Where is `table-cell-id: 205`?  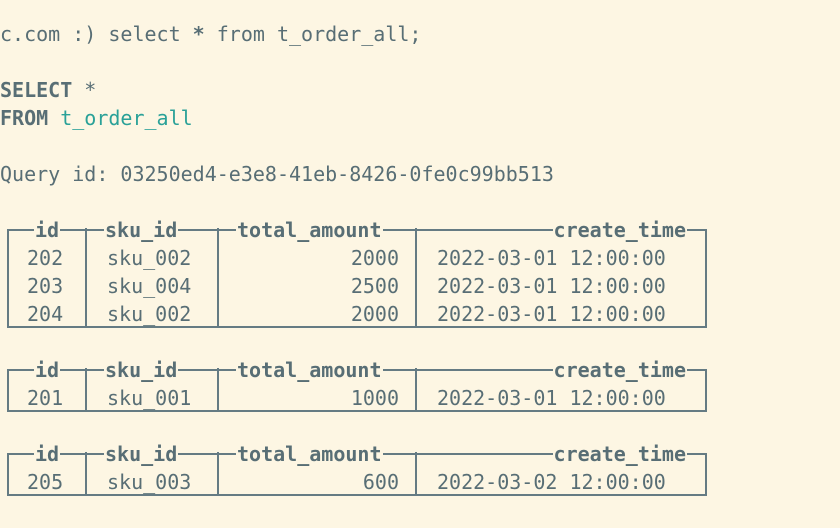
table-cell-id: 205 is located at coordinates (45, 482).